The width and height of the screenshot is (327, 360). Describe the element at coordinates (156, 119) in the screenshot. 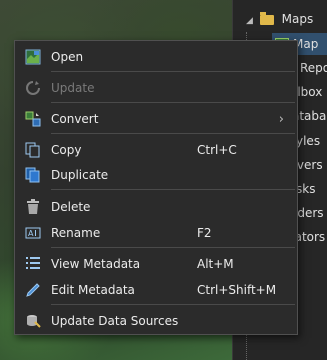

I see `menu-item-convert: Convert ›` at that location.